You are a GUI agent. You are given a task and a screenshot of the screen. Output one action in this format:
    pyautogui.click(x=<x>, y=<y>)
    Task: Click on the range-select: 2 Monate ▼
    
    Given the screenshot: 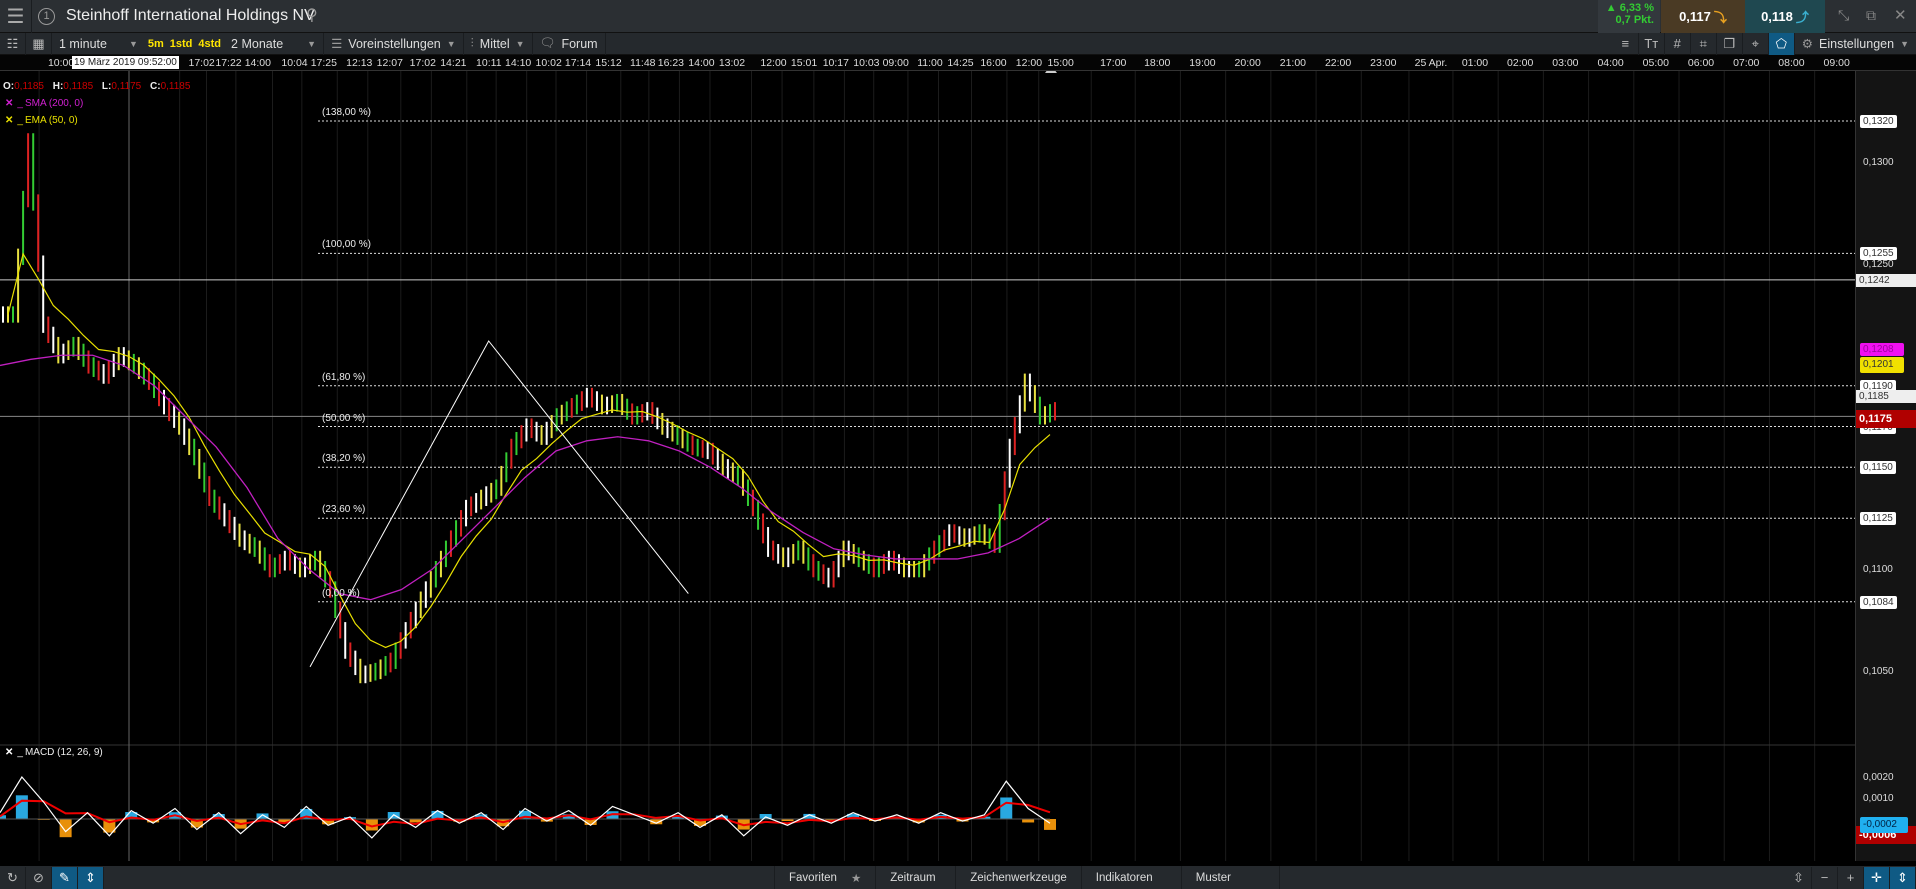 What is the action you would take?
    pyautogui.click(x=274, y=43)
    